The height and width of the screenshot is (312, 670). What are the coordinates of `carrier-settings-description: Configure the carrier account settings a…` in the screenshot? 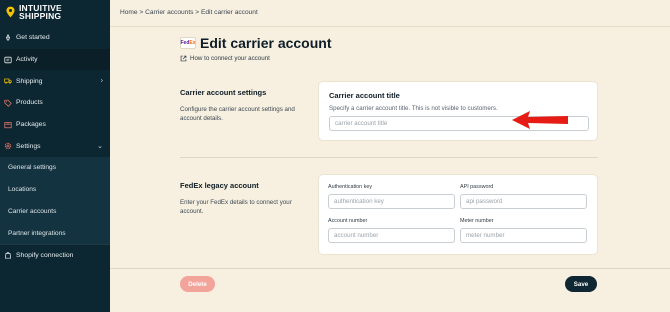 It's located at (237, 114).